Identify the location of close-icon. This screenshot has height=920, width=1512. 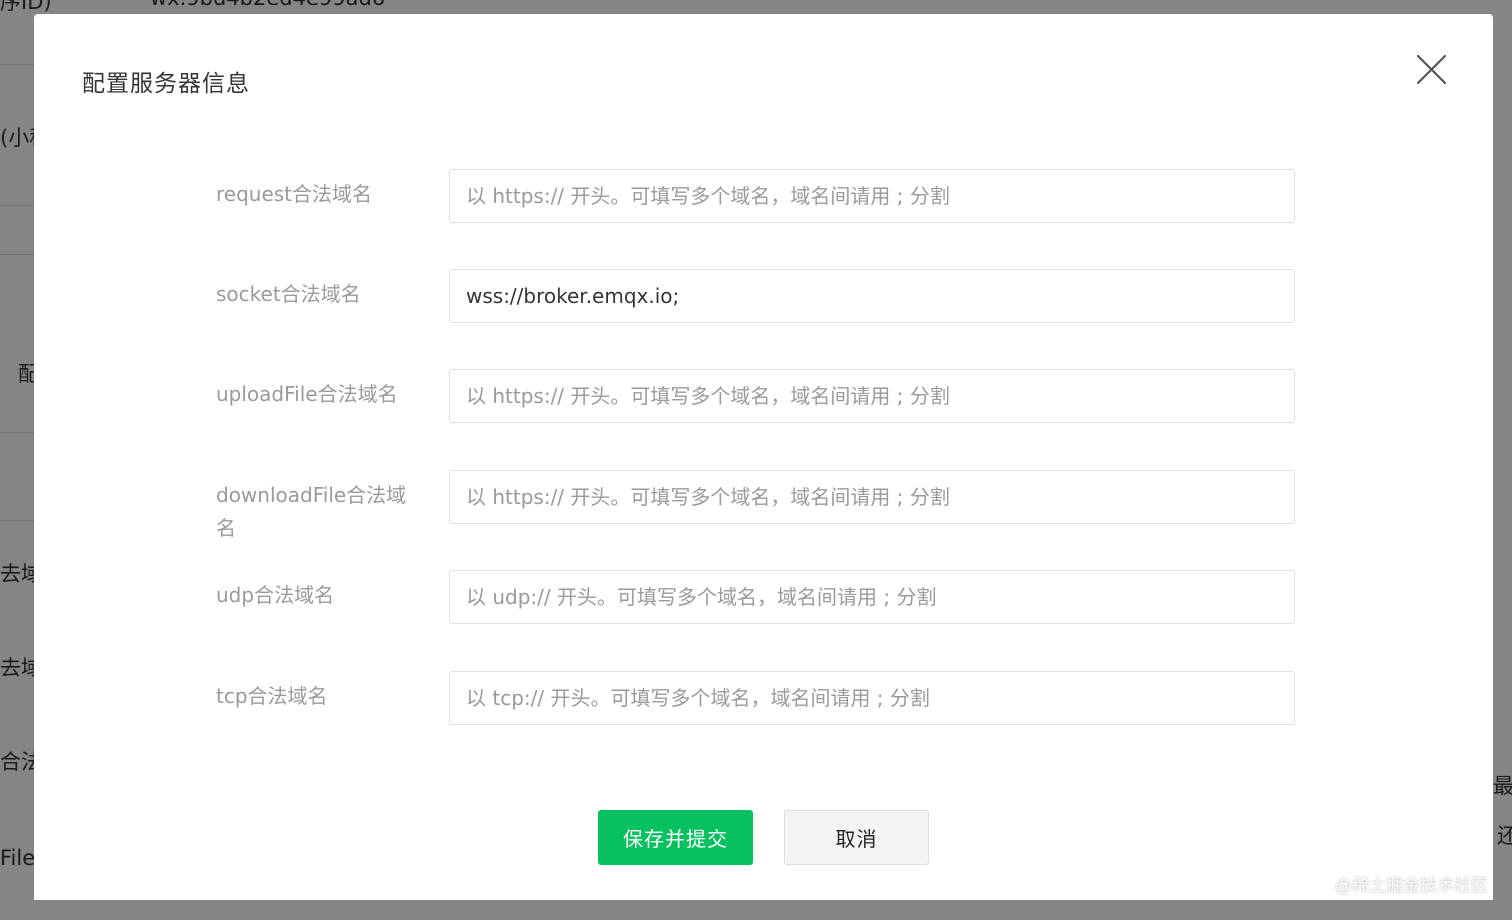
(1431, 69).